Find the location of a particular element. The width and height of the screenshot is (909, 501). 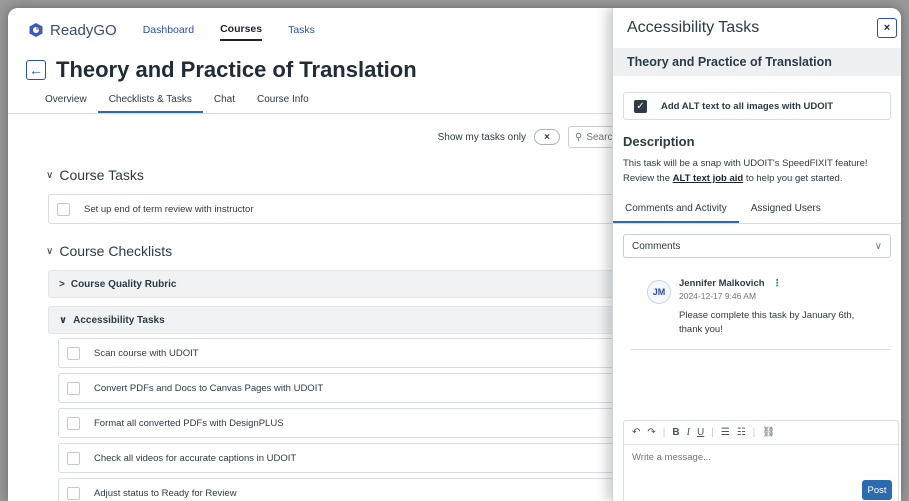

course-tasks-title: Course Tasks is located at coordinates (101, 175).